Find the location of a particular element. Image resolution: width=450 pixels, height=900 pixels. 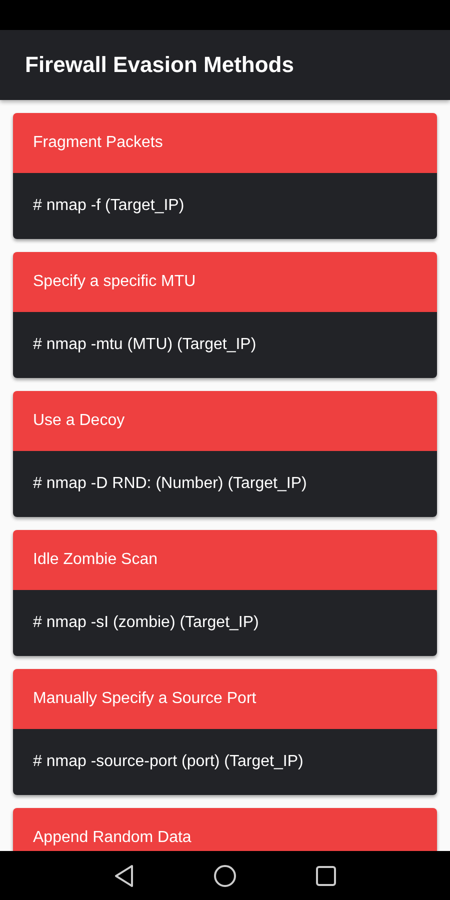

method-title: Specify a specific MTU is located at coordinates (114, 282).